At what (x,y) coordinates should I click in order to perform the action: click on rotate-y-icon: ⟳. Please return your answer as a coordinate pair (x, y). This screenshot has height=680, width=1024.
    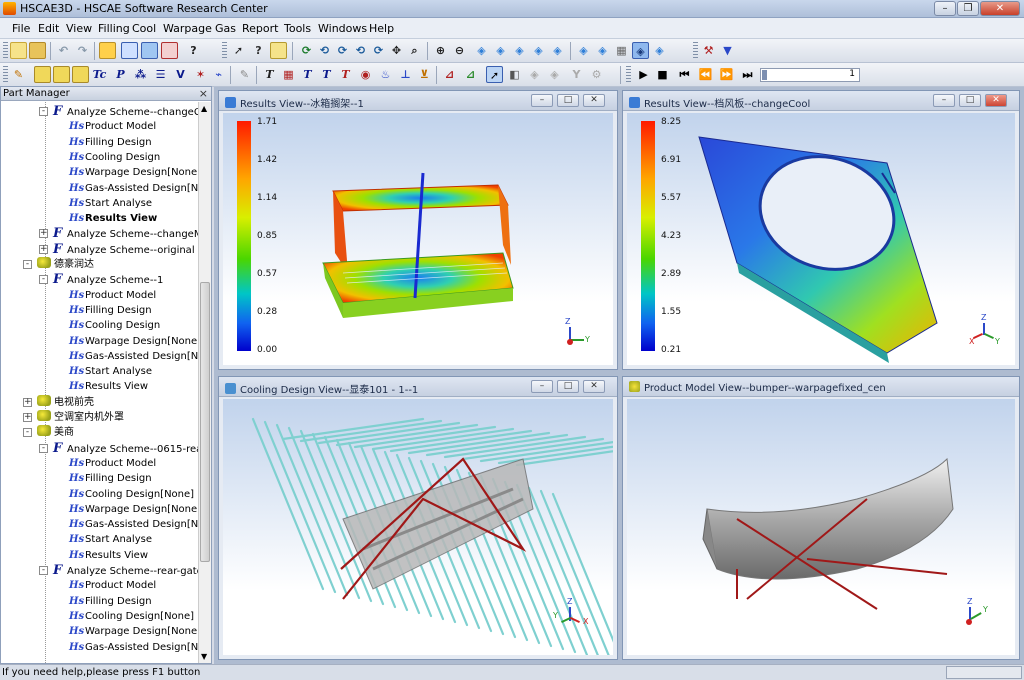
    Looking at the image, I should click on (342, 50).